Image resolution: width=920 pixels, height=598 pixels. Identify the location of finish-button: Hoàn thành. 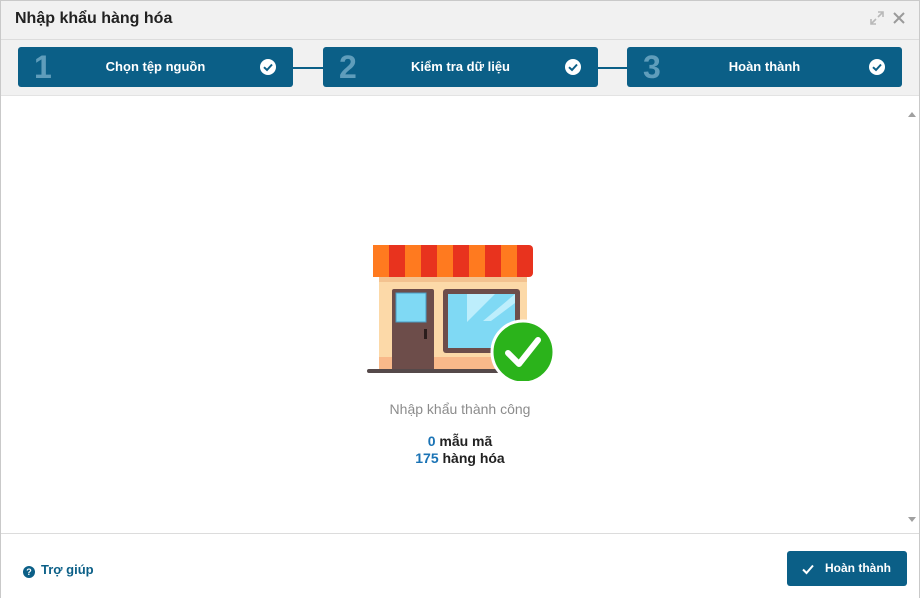
(847, 568).